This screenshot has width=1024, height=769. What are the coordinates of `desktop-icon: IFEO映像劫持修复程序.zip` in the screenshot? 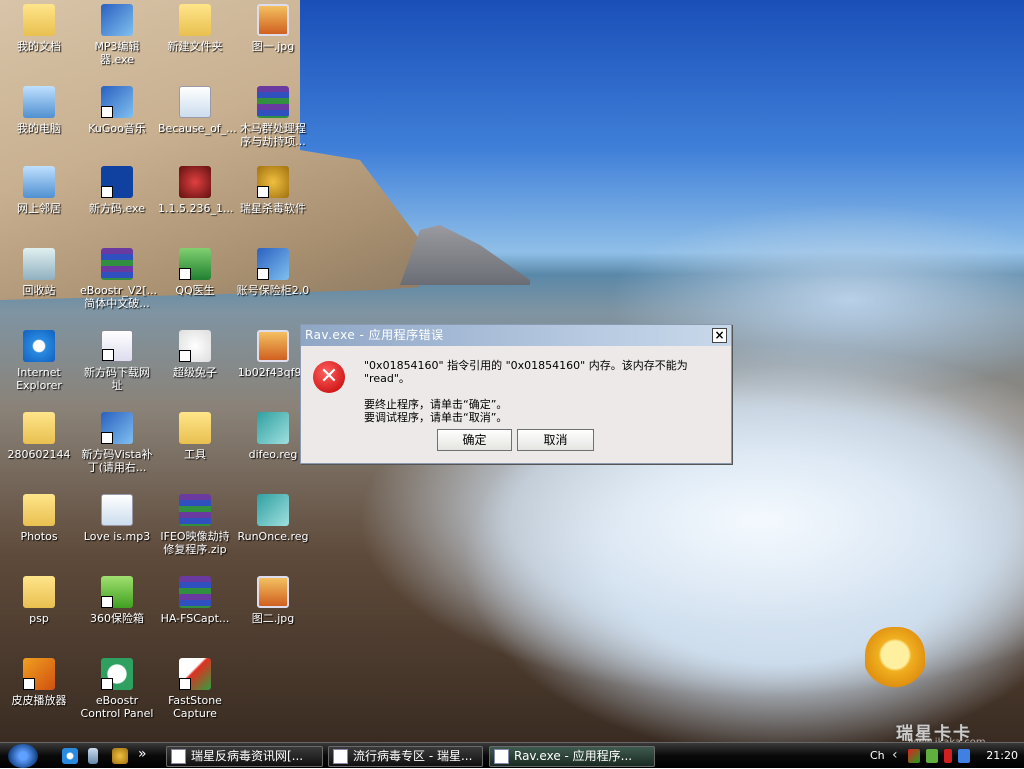 It's located at (195, 525).